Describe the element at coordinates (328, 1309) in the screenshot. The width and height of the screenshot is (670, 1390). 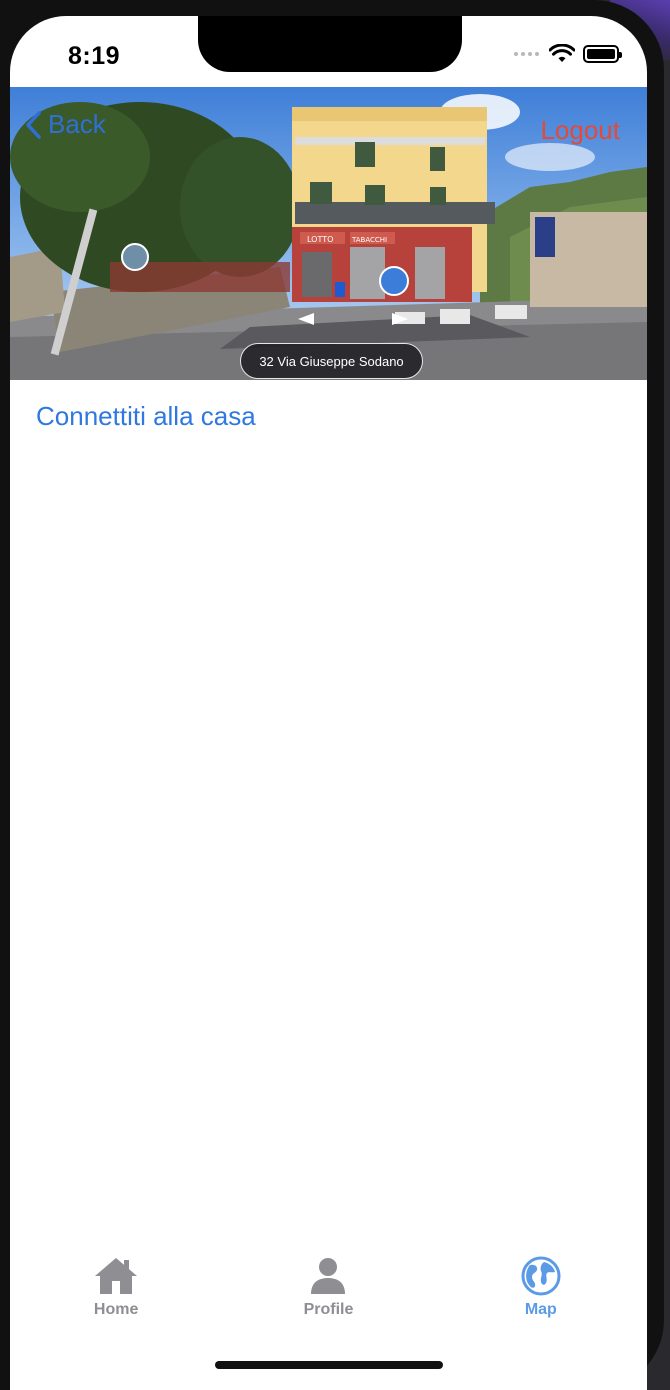
I see `tab-profile-label: Profile` at that location.